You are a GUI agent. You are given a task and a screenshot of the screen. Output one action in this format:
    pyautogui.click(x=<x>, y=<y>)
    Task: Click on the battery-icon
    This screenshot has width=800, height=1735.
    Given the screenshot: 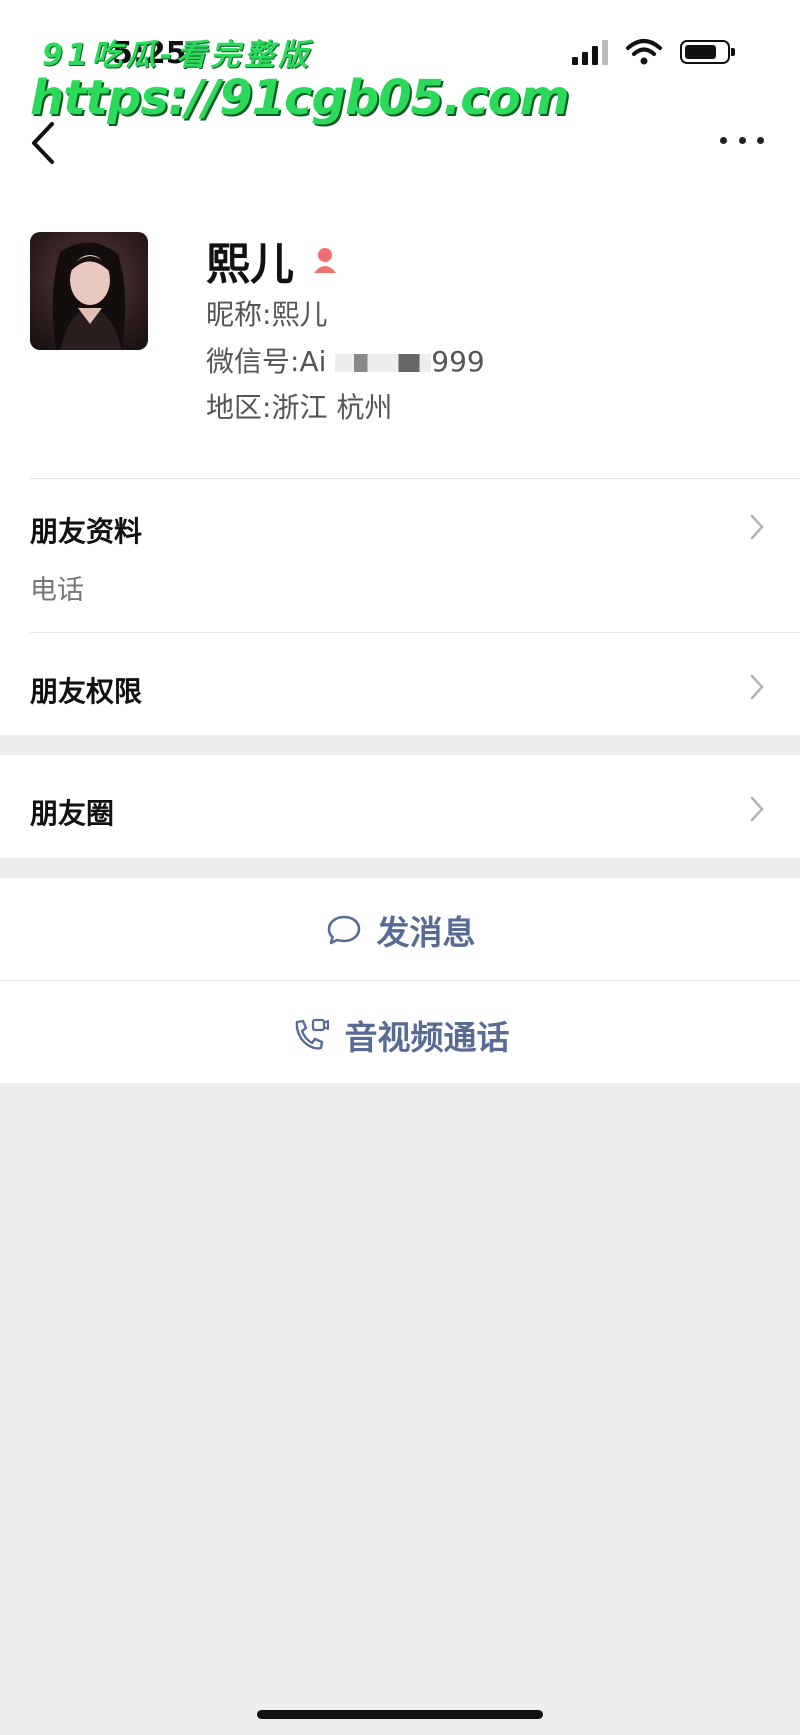 What is the action you would take?
    pyautogui.click(x=707, y=52)
    